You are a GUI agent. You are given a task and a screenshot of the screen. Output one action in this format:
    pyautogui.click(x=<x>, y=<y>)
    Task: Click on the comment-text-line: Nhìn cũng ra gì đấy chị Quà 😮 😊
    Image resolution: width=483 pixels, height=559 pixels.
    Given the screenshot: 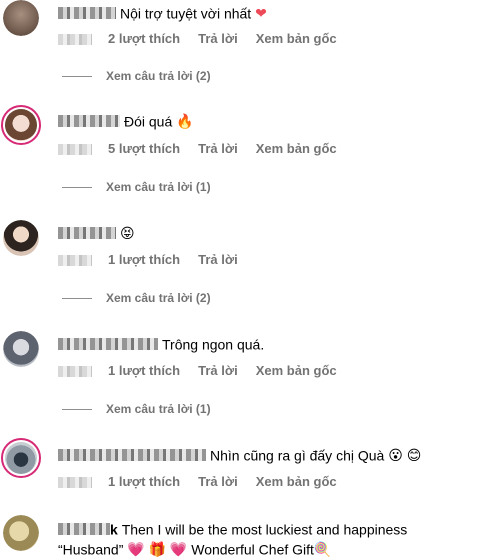 What is the action you would take?
    pyautogui.click(x=239, y=454)
    